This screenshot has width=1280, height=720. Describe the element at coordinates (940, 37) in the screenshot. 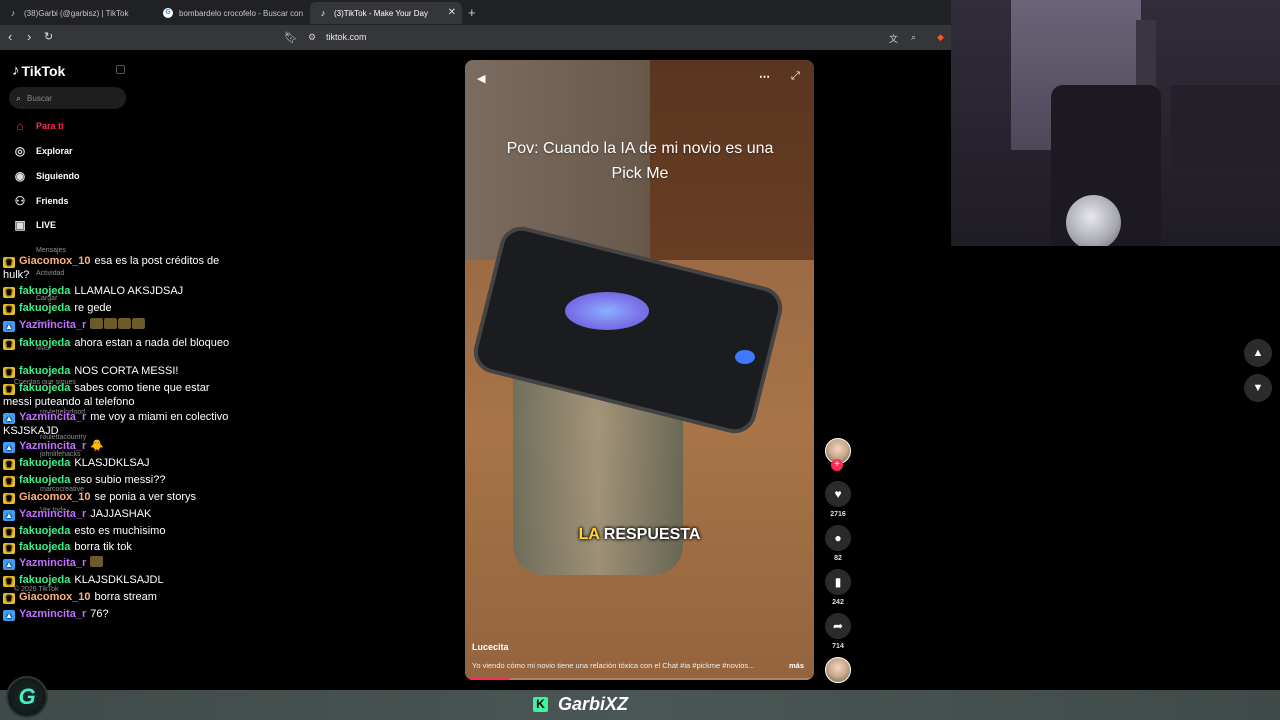

I see `brave-shield-icon: ◆` at that location.